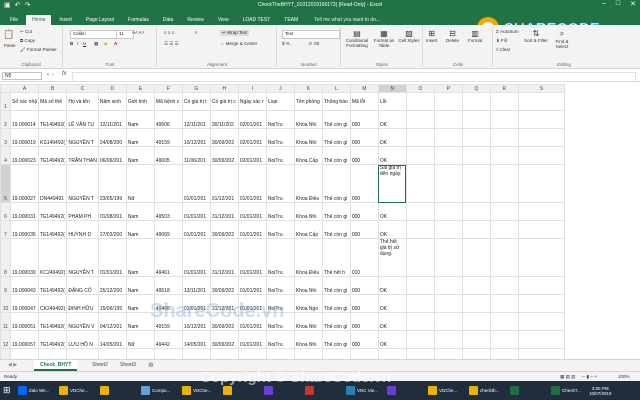 This screenshot has width=640, height=400. I want to click on cell-j1: Loại, so click(280, 101).